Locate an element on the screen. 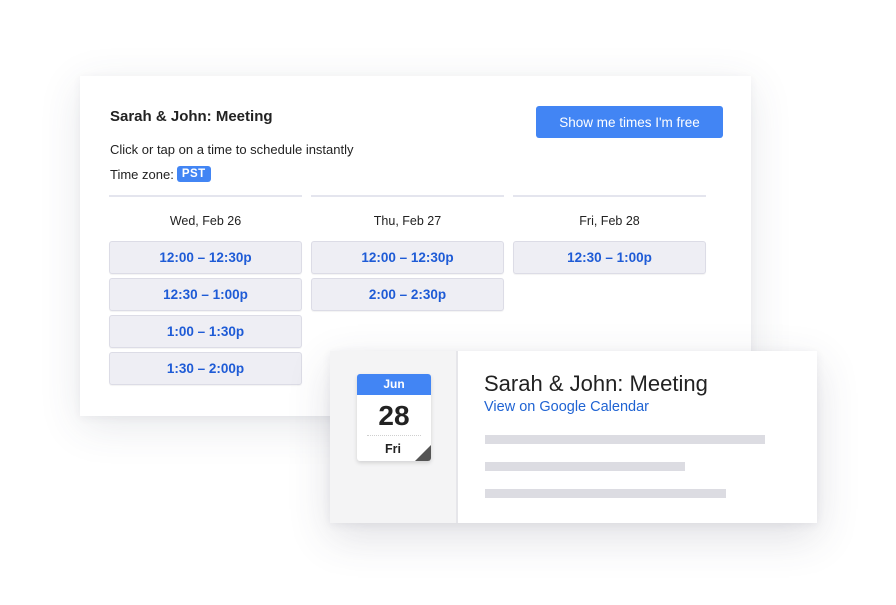  time-slot: 1:30 – 2:00p is located at coordinates (205, 368).